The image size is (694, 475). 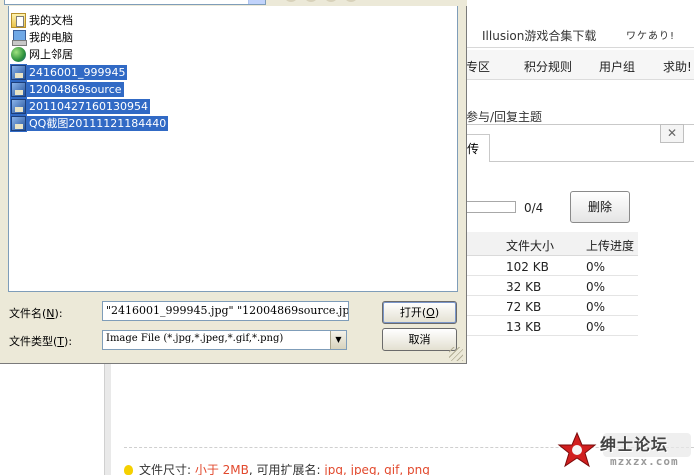 What do you see at coordinates (534, 208) in the screenshot?
I see `upload-count: 0/4` at bounding box center [534, 208].